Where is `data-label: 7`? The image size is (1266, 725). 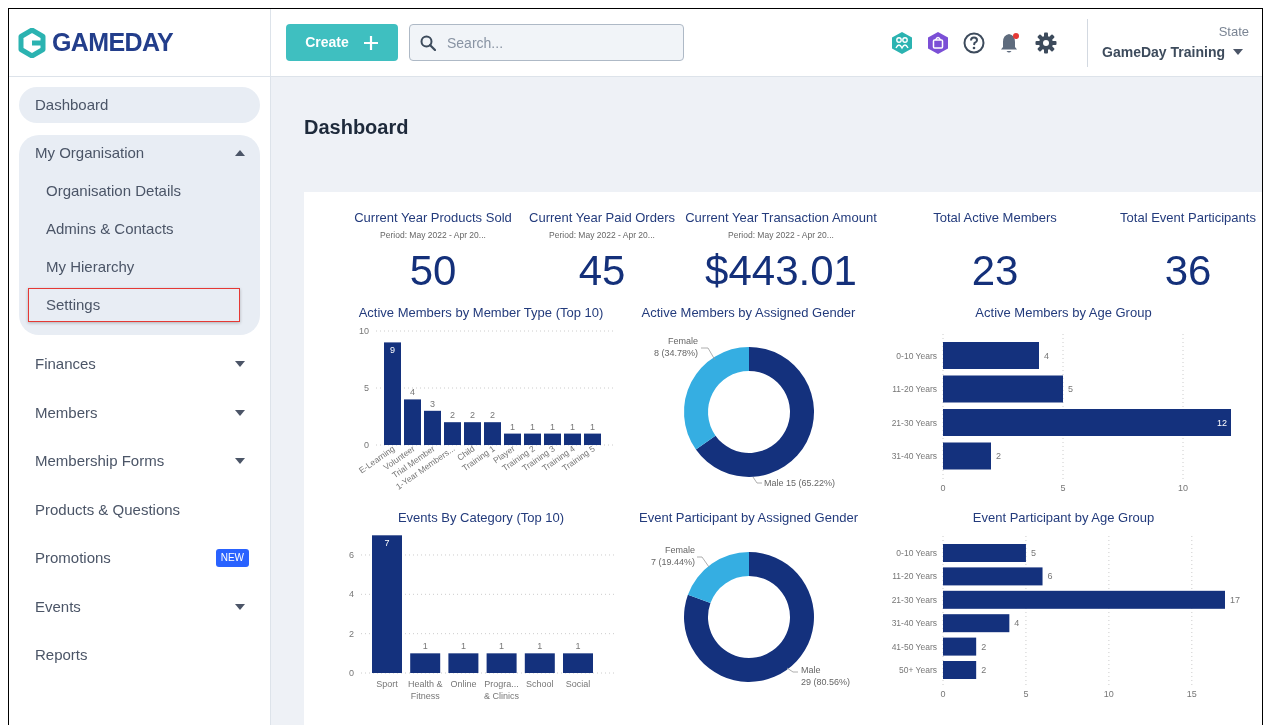
data-label: 7 is located at coordinates (387, 543).